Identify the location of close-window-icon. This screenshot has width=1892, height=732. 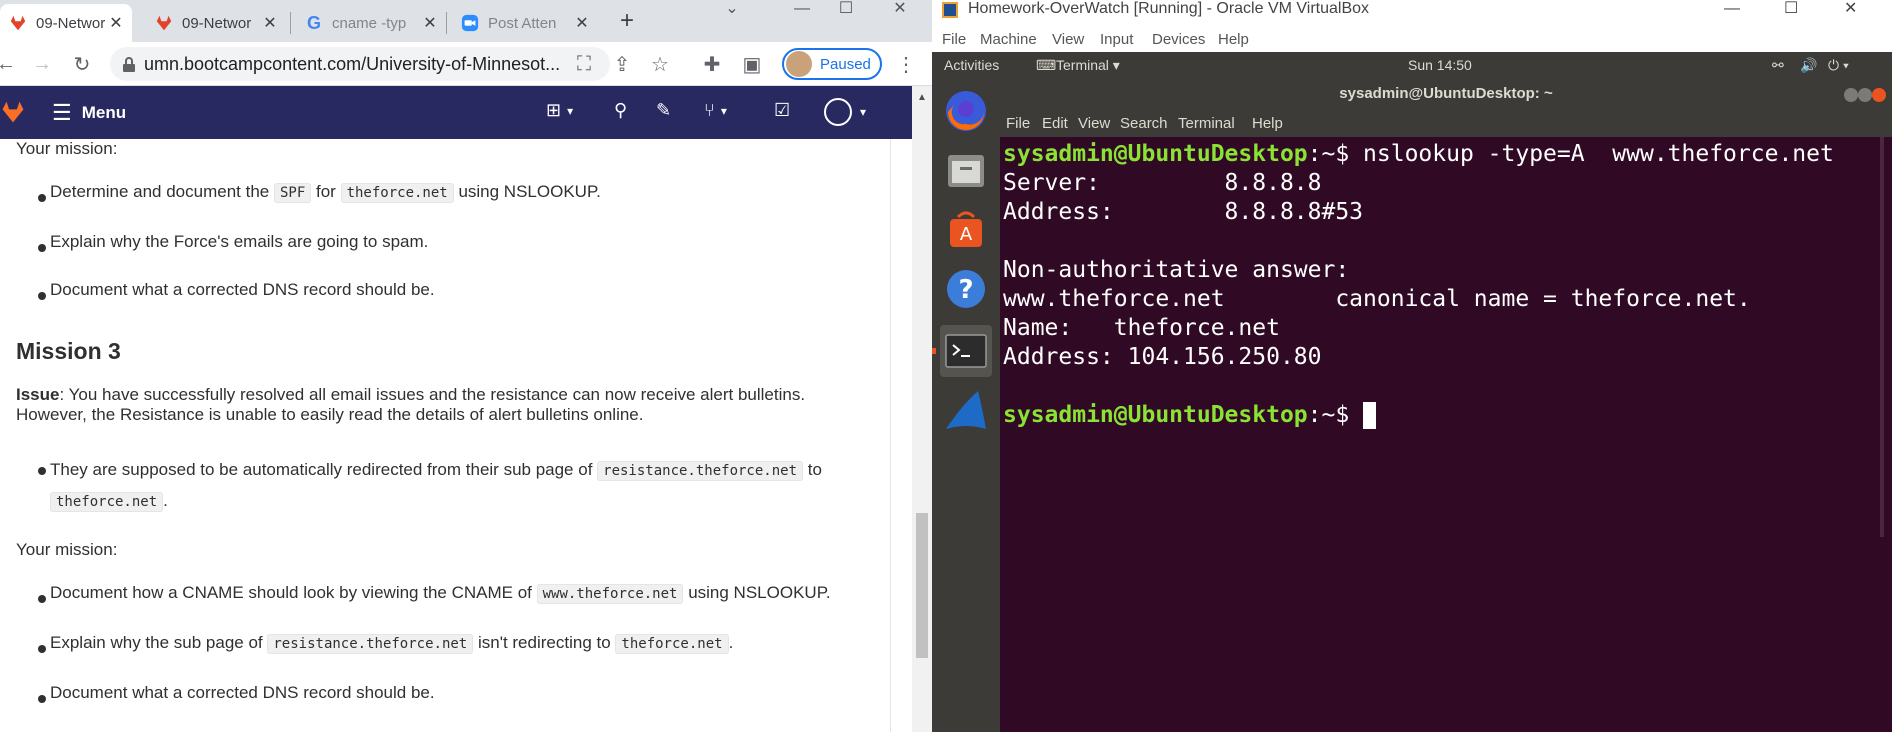
(1879, 95).